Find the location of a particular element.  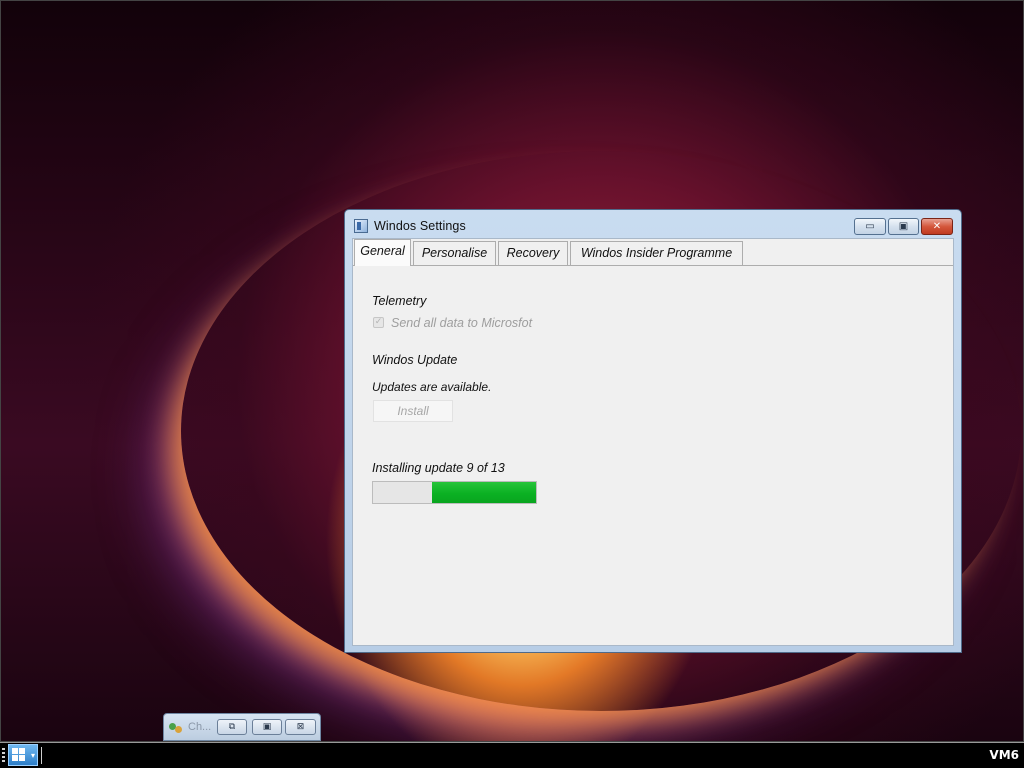

restore-button: ⧉ is located at coordinates (232, 727).